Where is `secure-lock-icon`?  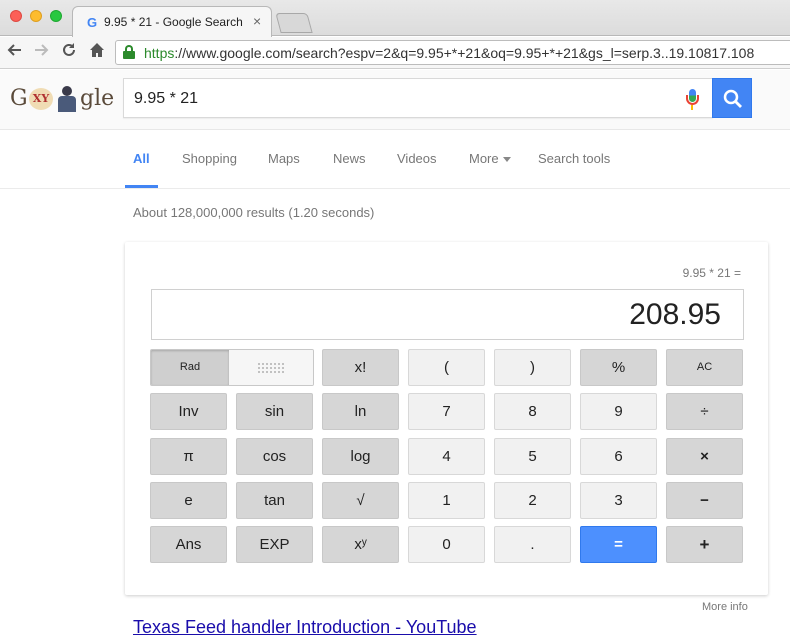
secure-lock-icon is located at coordinates (129, 52).